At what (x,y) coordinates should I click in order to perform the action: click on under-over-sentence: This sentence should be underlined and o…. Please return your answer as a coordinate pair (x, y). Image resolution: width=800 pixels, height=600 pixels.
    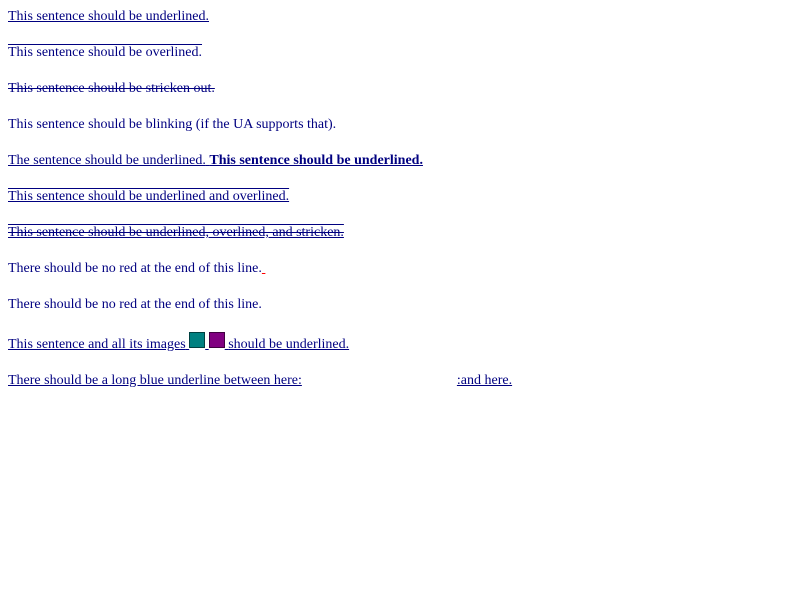
    Looking at the image, I should click on (149, 196).